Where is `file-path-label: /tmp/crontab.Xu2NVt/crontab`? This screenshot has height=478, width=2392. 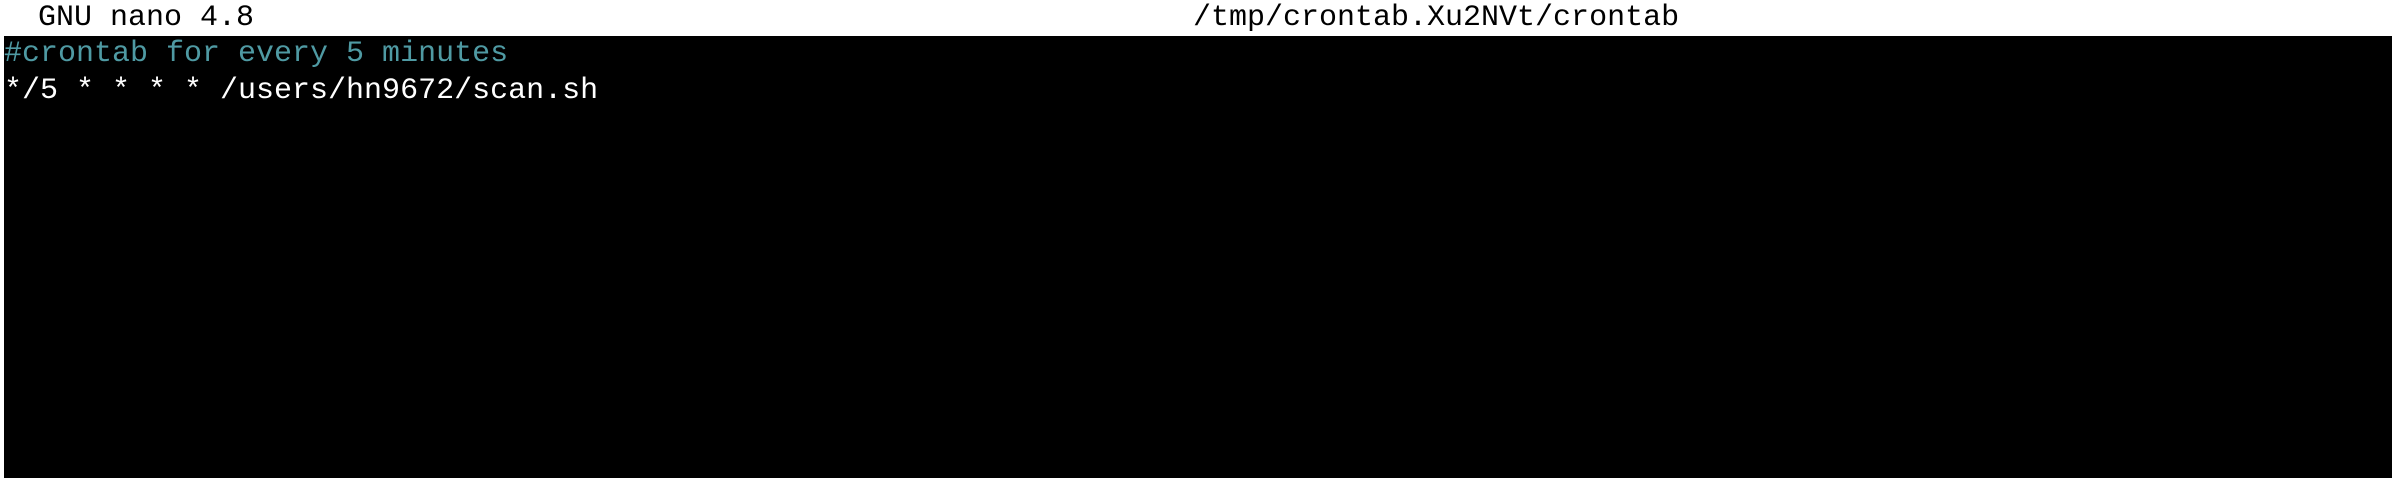 file-path-label: /tmp/crontab.Xu2NVt/crontab is located at coordinates (1436, 18).